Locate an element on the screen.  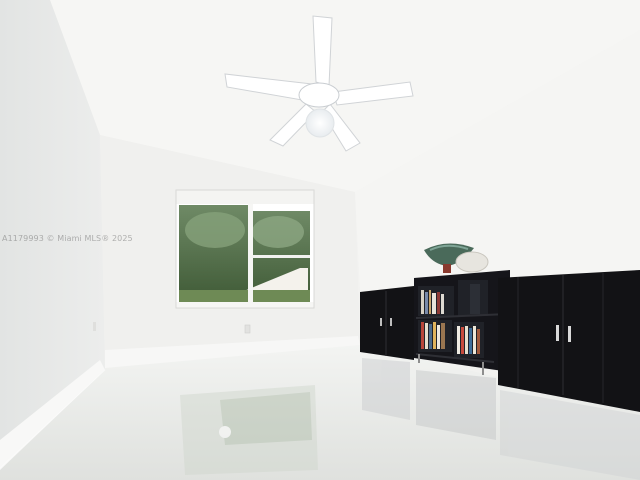
black-cabinet-left is located at coordinates (387, 323).